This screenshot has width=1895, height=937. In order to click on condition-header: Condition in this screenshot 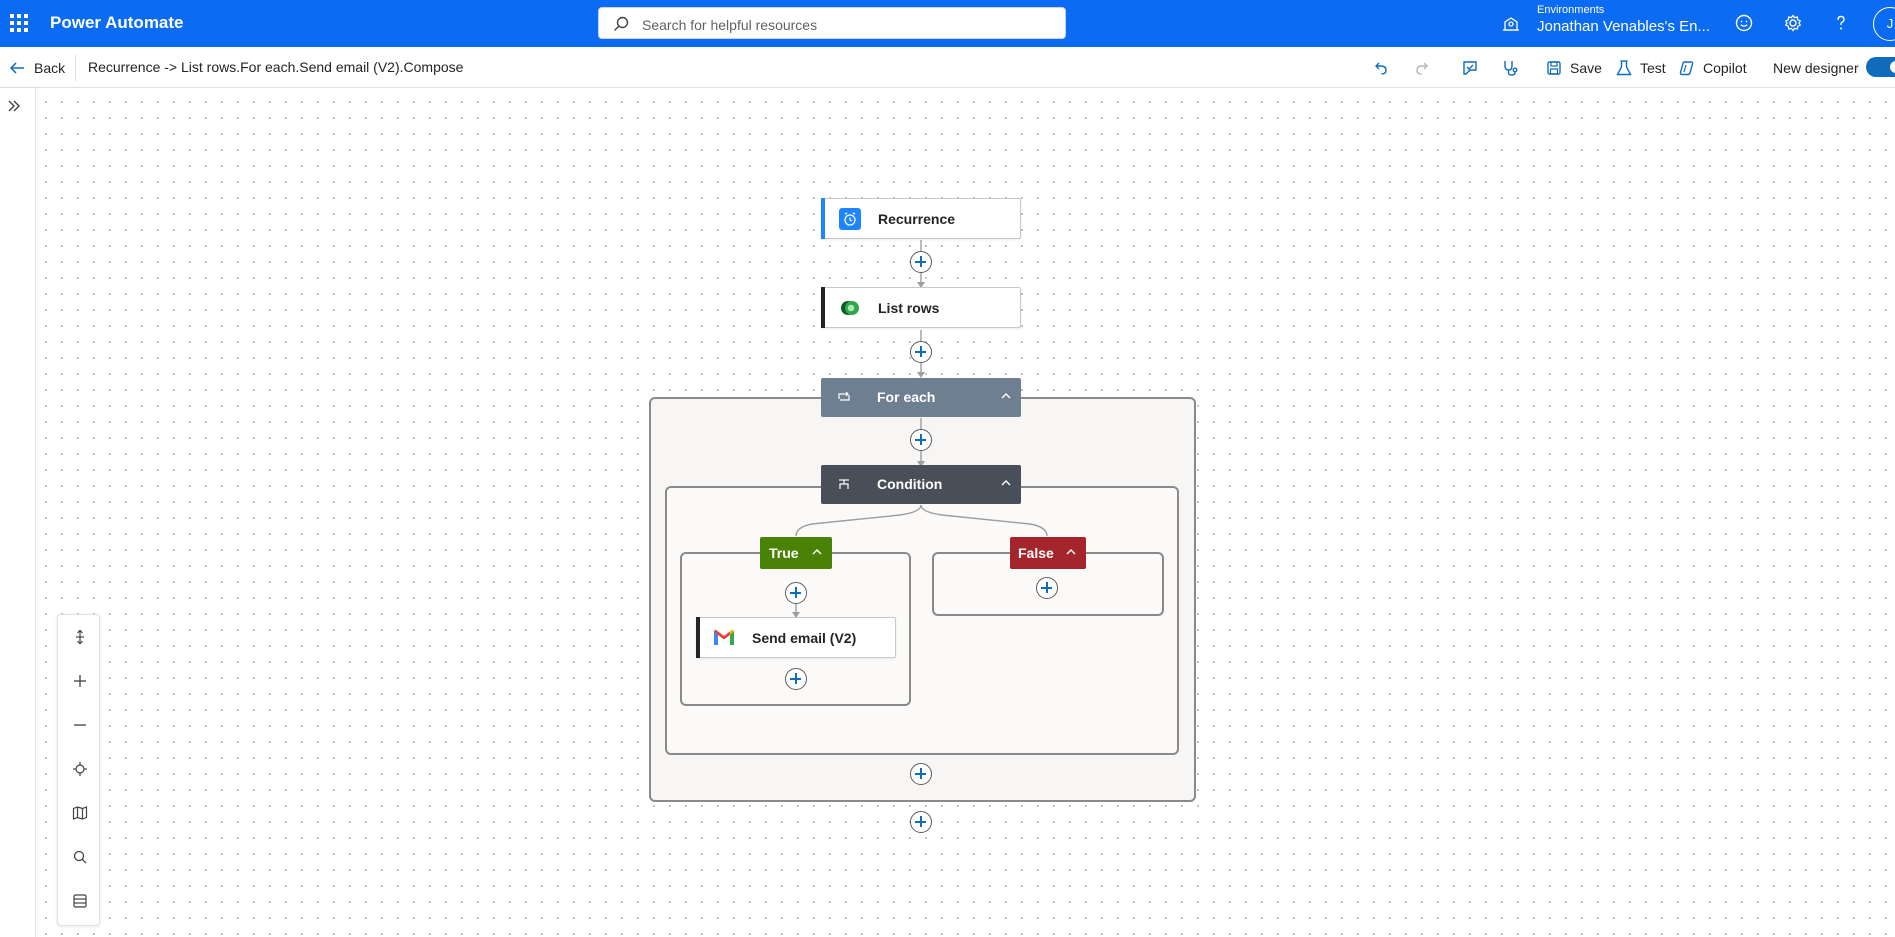, I will do `click(921, 484)`.